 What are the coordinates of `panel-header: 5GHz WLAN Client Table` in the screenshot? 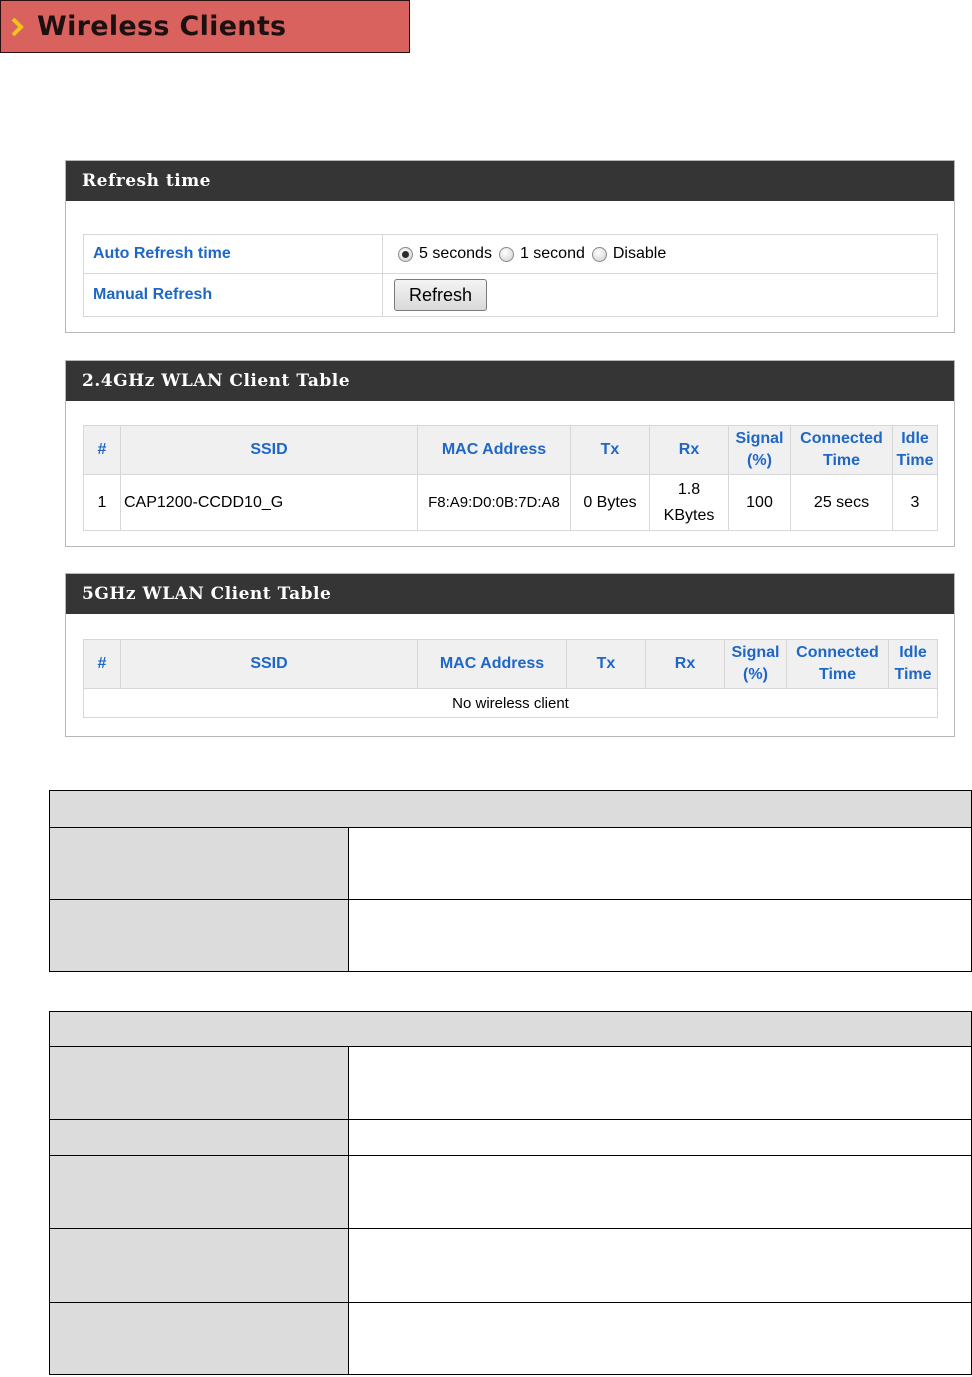 It's located at (510, 594).